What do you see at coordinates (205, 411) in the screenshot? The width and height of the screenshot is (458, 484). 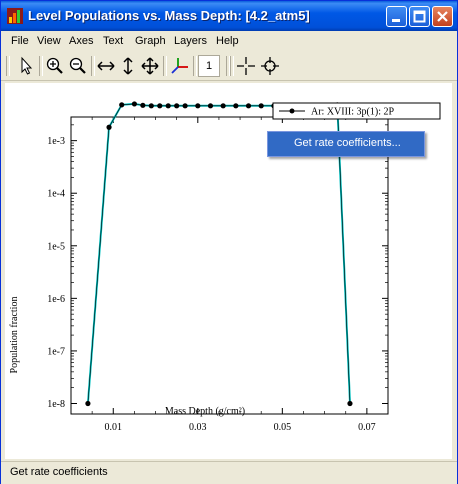 I see `x-axis-label: Mass Depth (g/cm²)` at bounding box center [205, 411].